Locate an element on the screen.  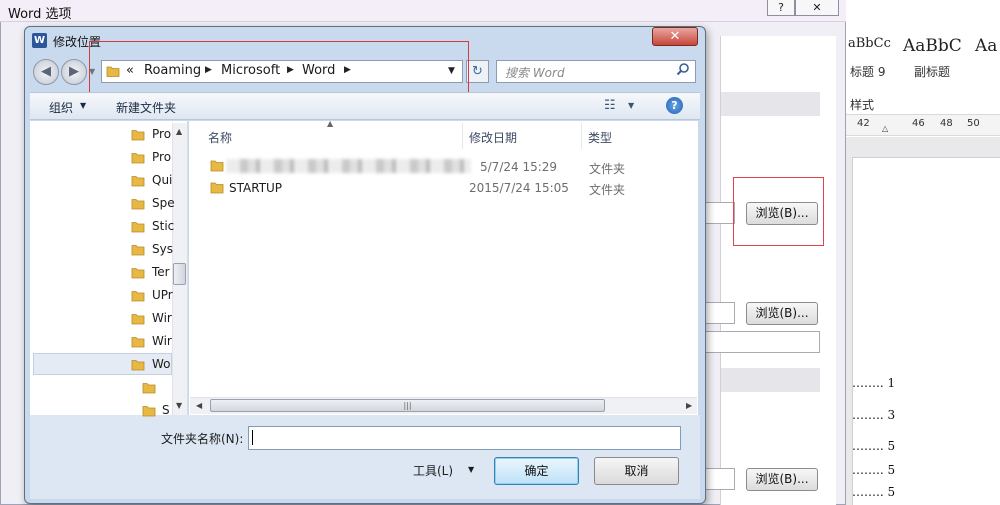
forward-arrow-icon: ▶ is located at coordinates (74, 72).